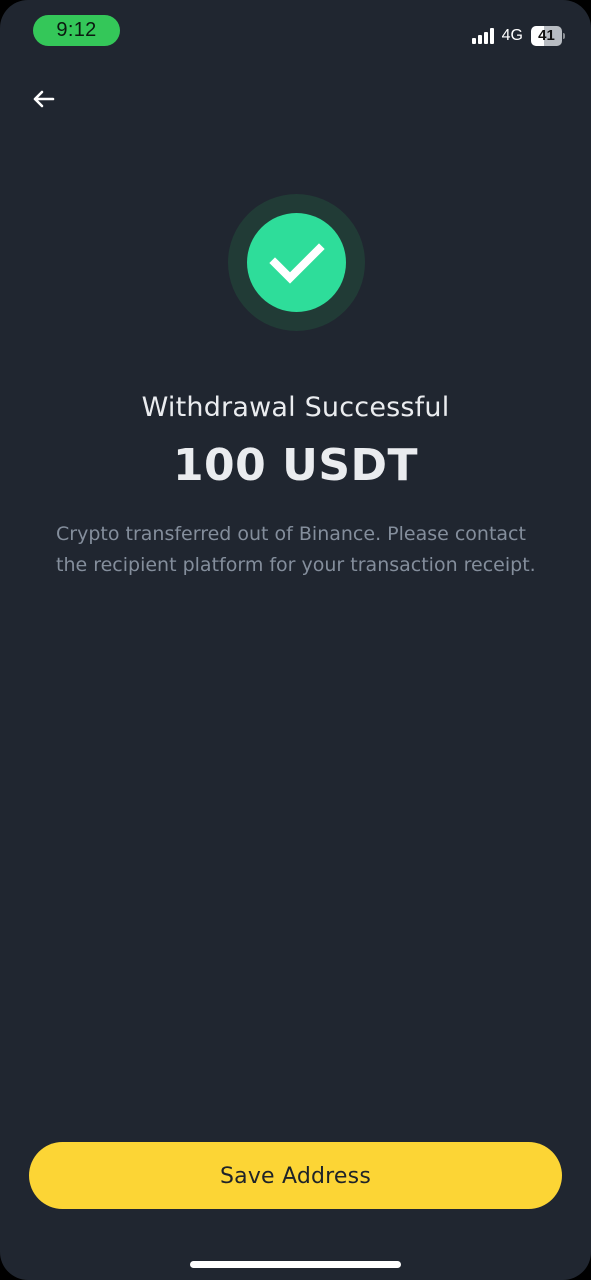  I want to click on success-circle, so click(296, 262).